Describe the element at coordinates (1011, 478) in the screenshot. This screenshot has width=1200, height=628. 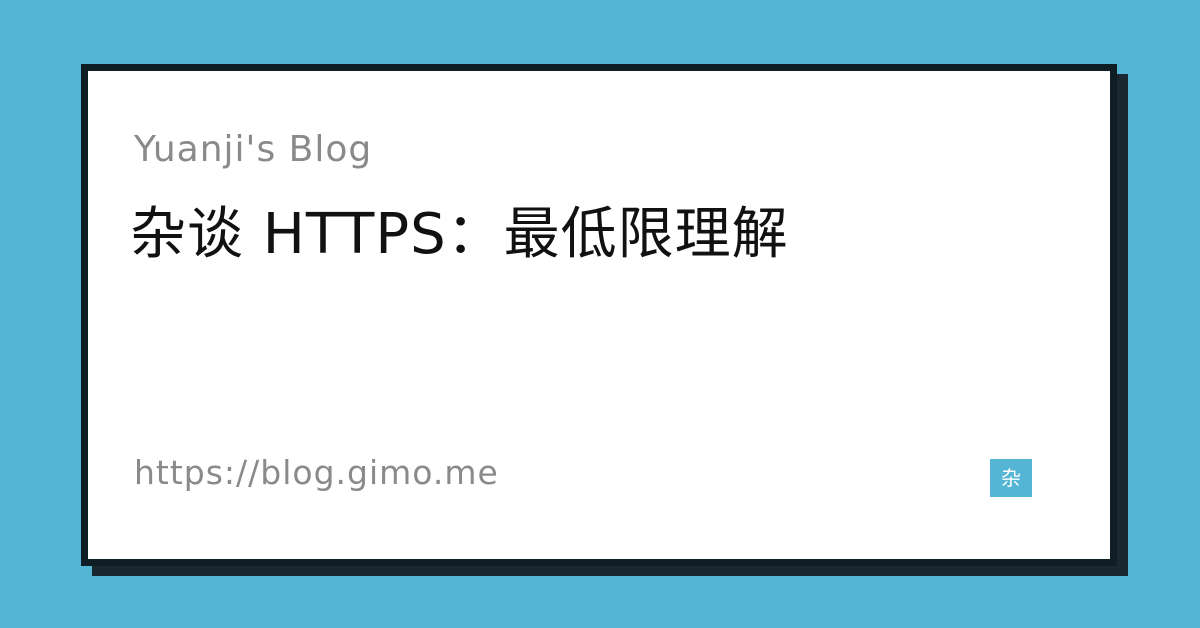
I see `category-tag: 杂` at that location.